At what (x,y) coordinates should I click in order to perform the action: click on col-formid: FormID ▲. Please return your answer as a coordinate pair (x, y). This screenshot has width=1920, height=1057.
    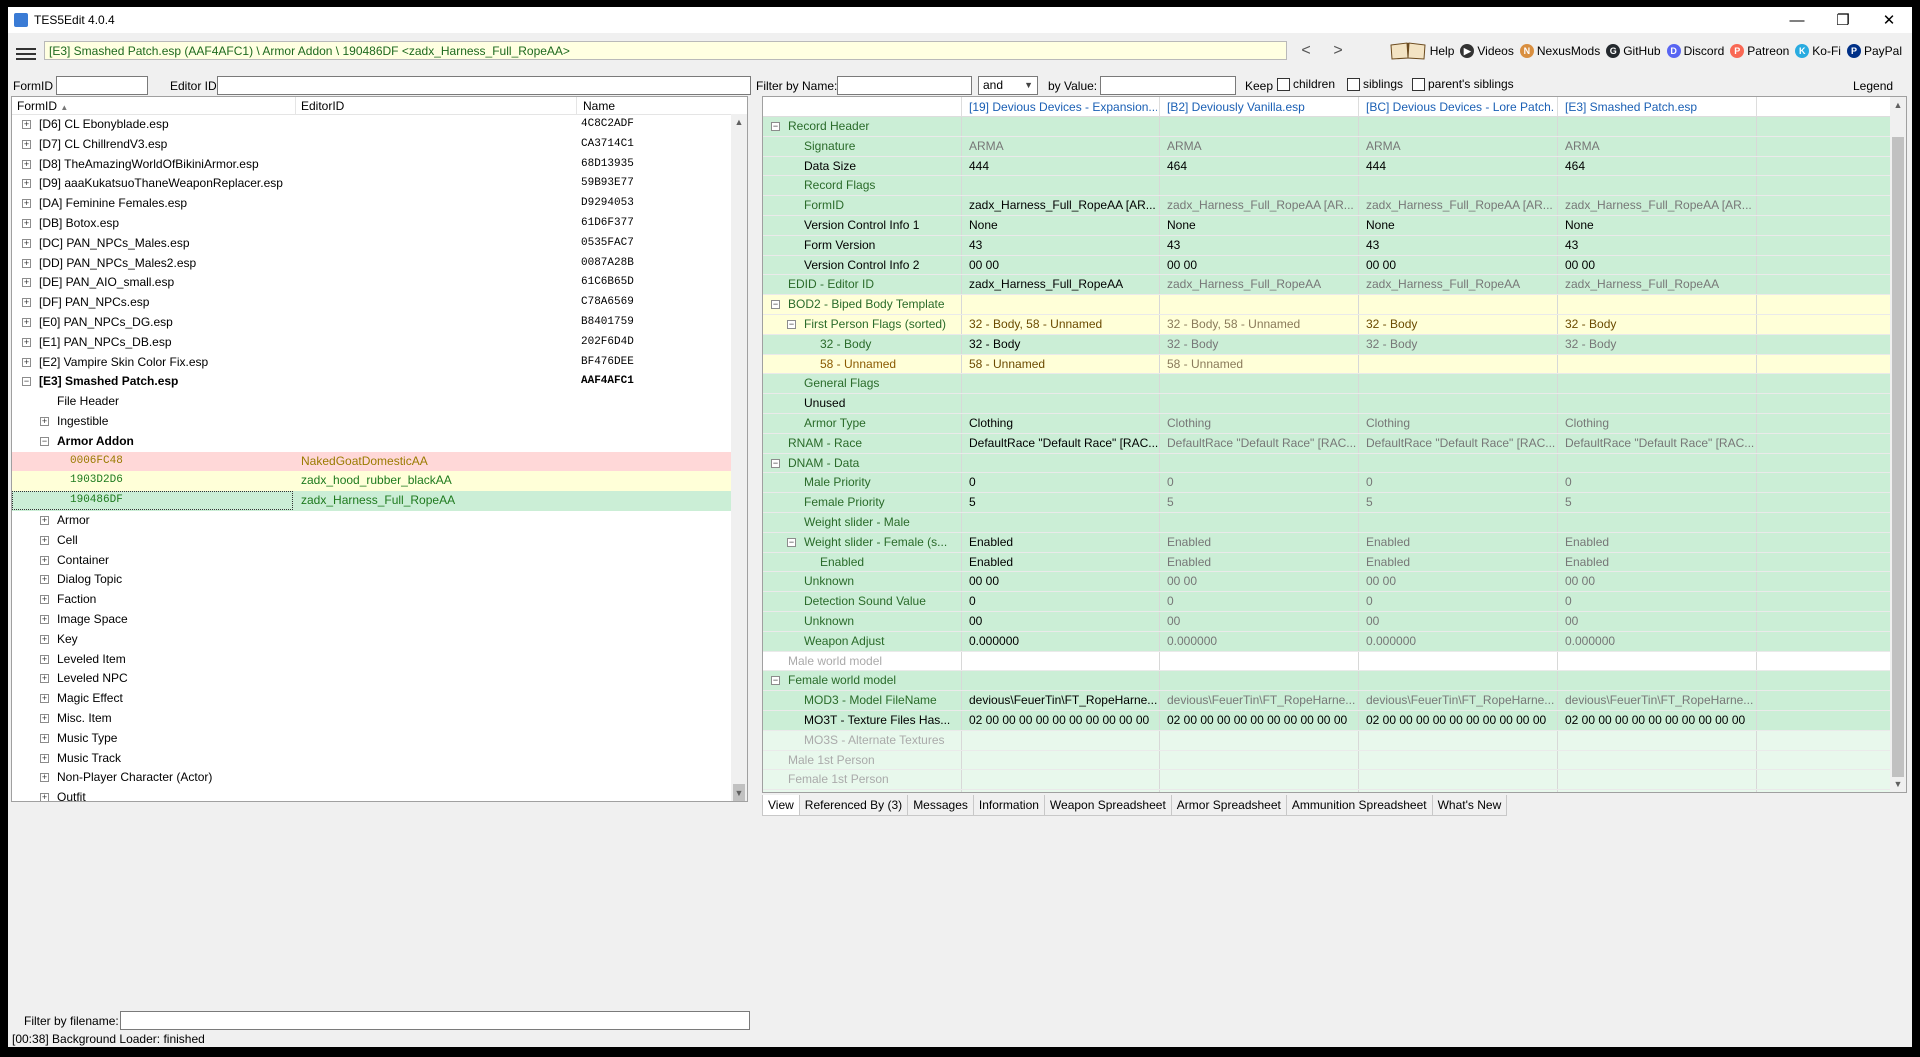
    Looking at the image, I should click on (42, 106).